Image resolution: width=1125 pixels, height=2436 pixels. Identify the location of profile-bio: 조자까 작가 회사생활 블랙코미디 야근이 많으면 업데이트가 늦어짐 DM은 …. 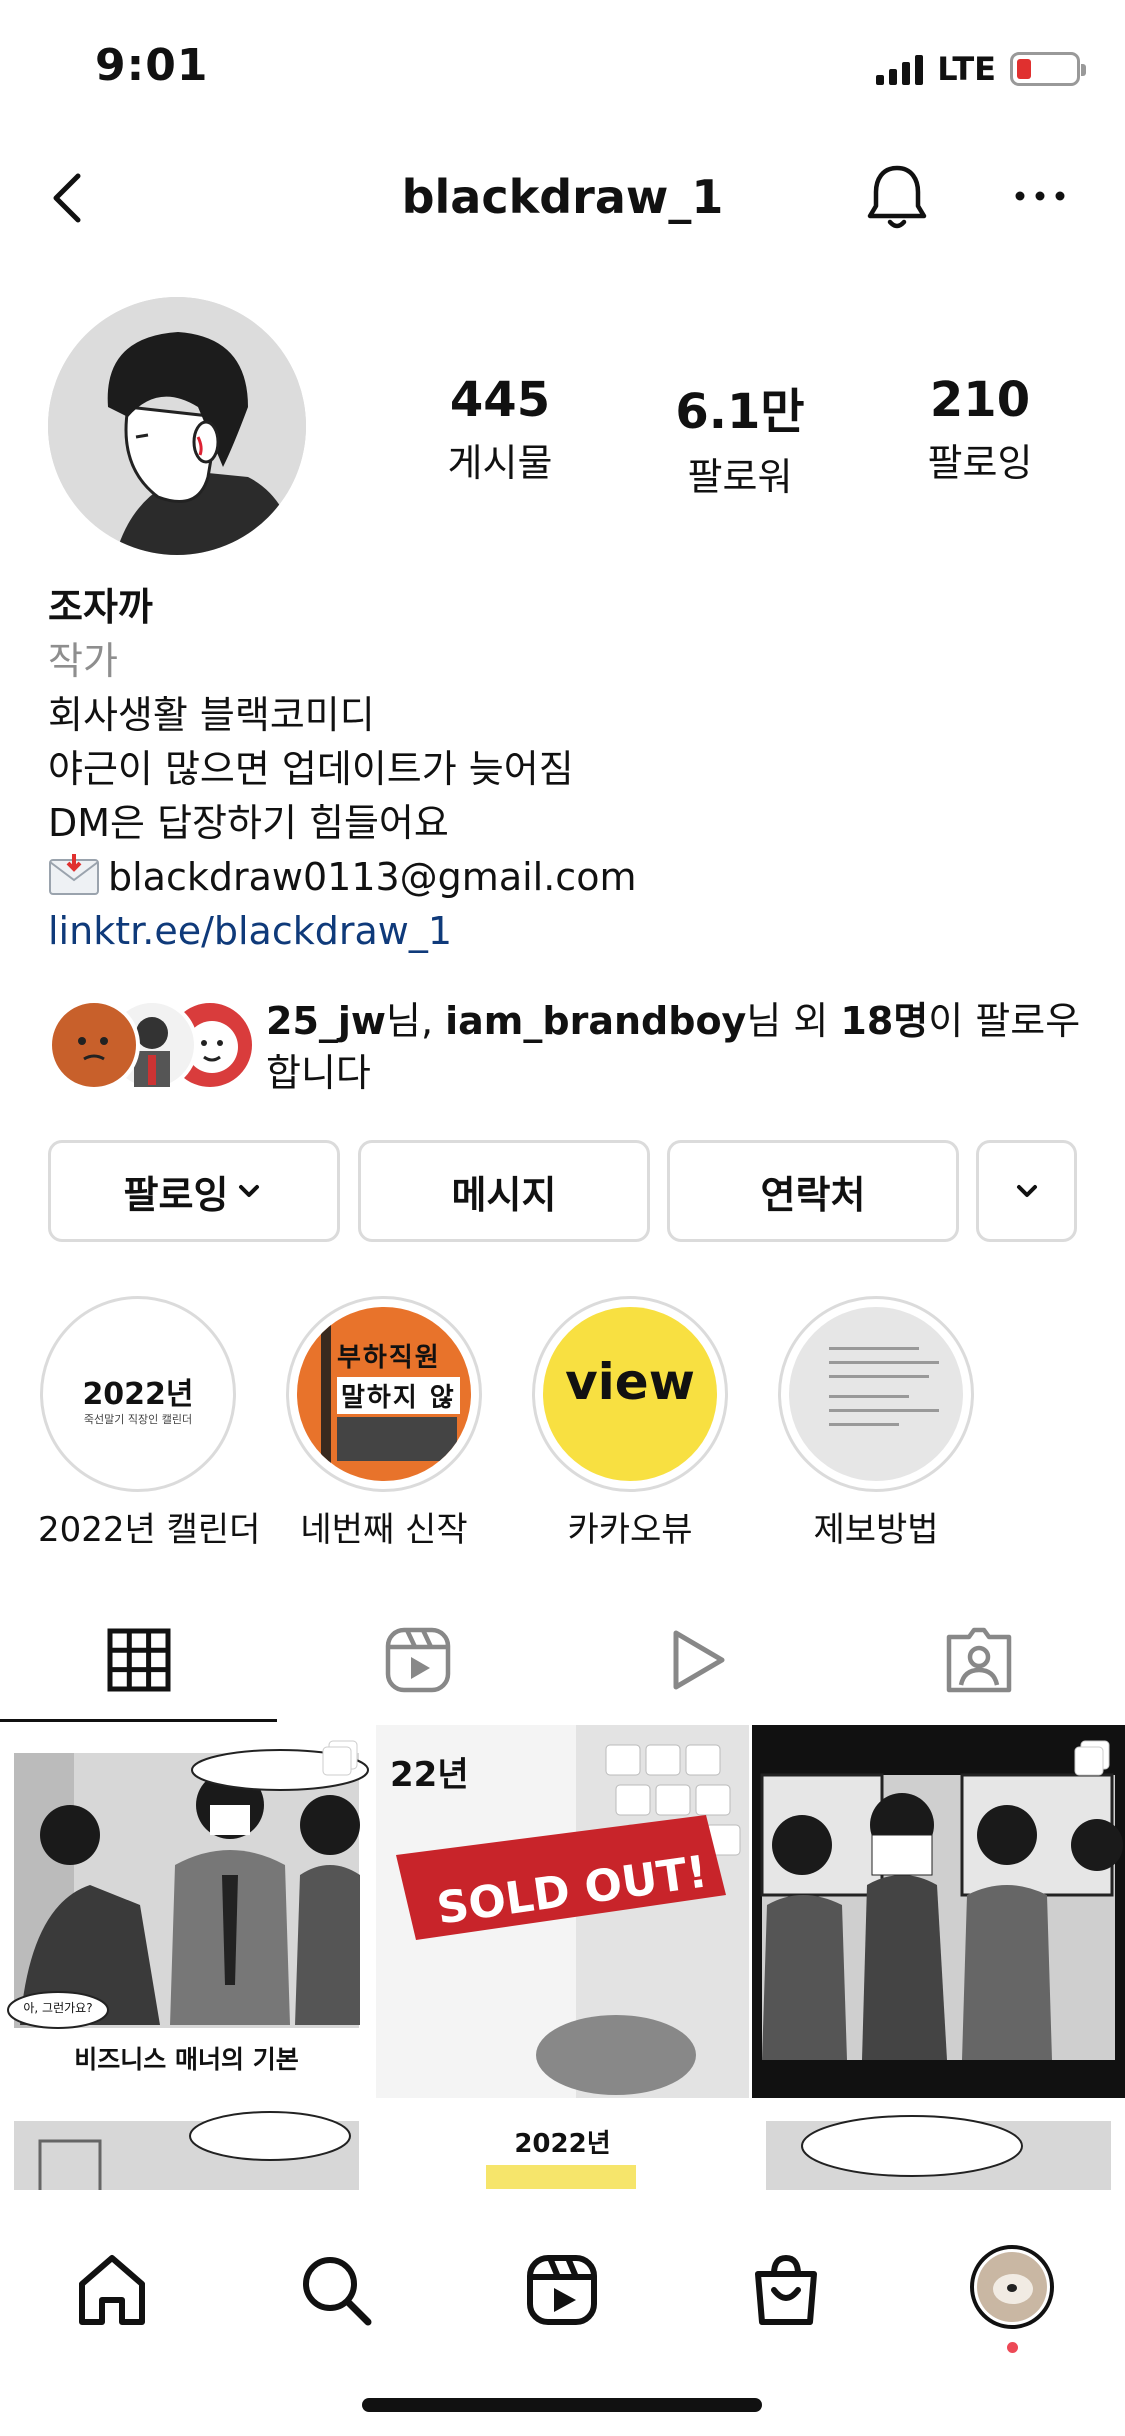
(568, 769).